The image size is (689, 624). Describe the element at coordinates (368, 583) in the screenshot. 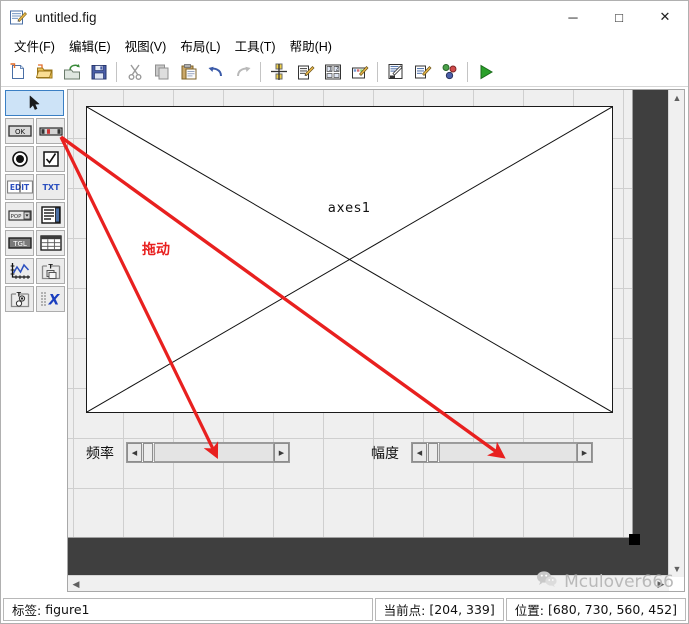

I see `horizontal-scrollbar: ◀ ▶` at that location.